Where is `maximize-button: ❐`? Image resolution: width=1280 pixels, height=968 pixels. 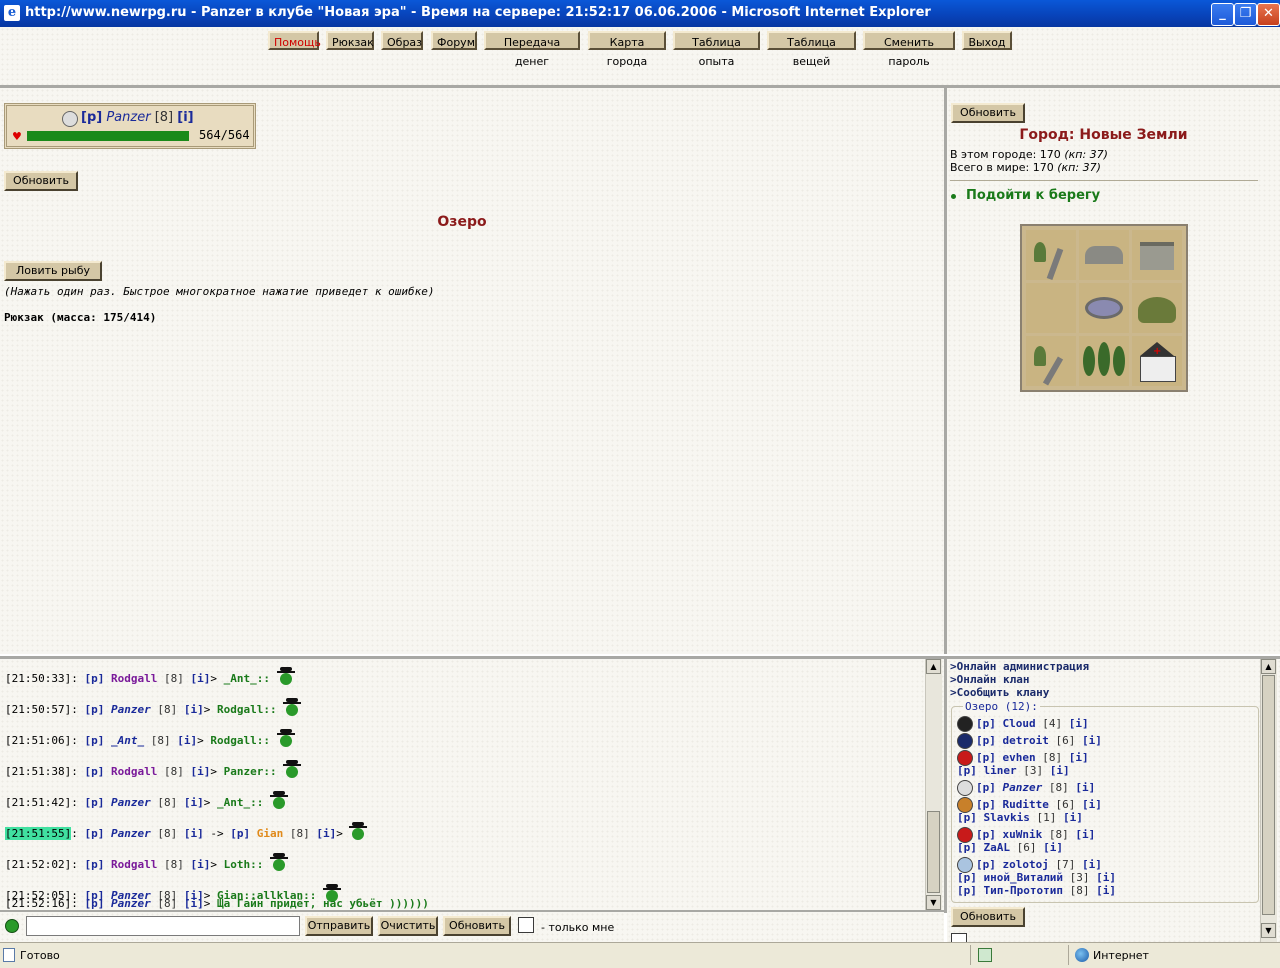 maximize-button: ❐ is located at coordinates (1245, 14).